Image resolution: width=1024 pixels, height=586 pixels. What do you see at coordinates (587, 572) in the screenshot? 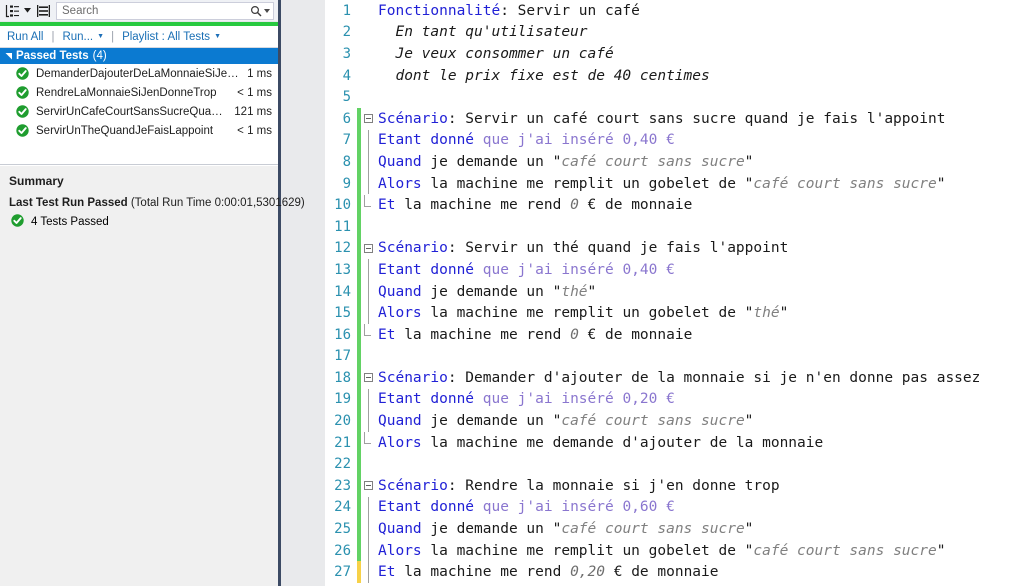
I see `code-token: 0,20` at bounding box center [587, 572].